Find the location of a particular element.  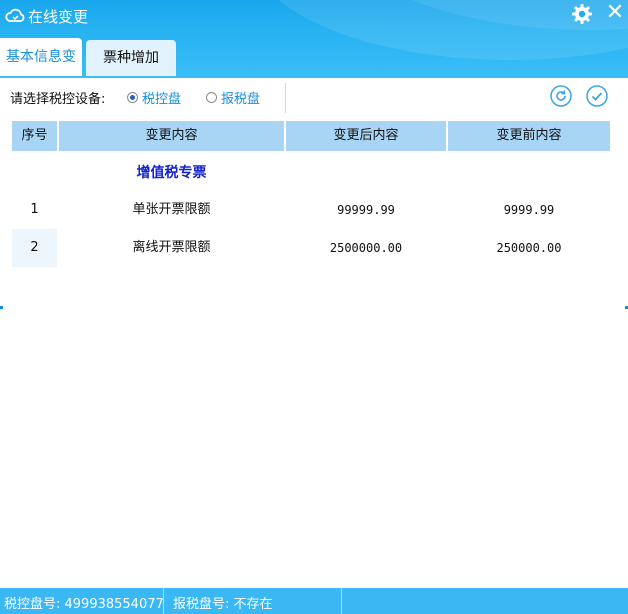

radio-tax-report-disk: 报税盘 is located at coordinates (233, 97).